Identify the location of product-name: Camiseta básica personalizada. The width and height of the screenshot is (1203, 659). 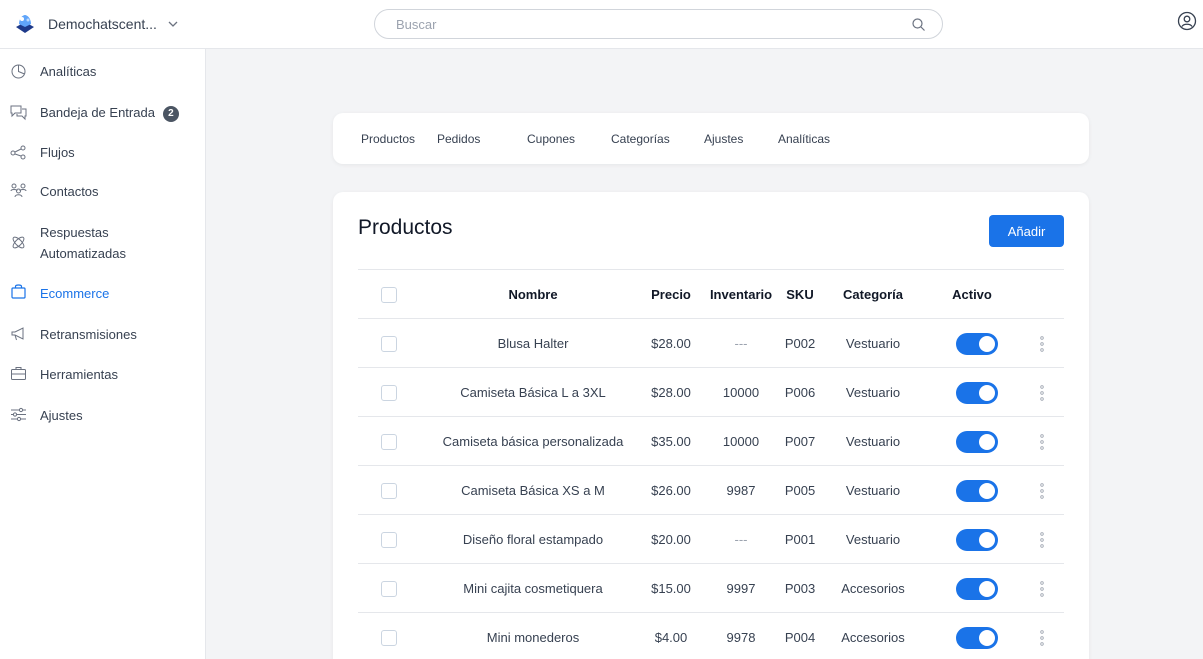
(533, 441).